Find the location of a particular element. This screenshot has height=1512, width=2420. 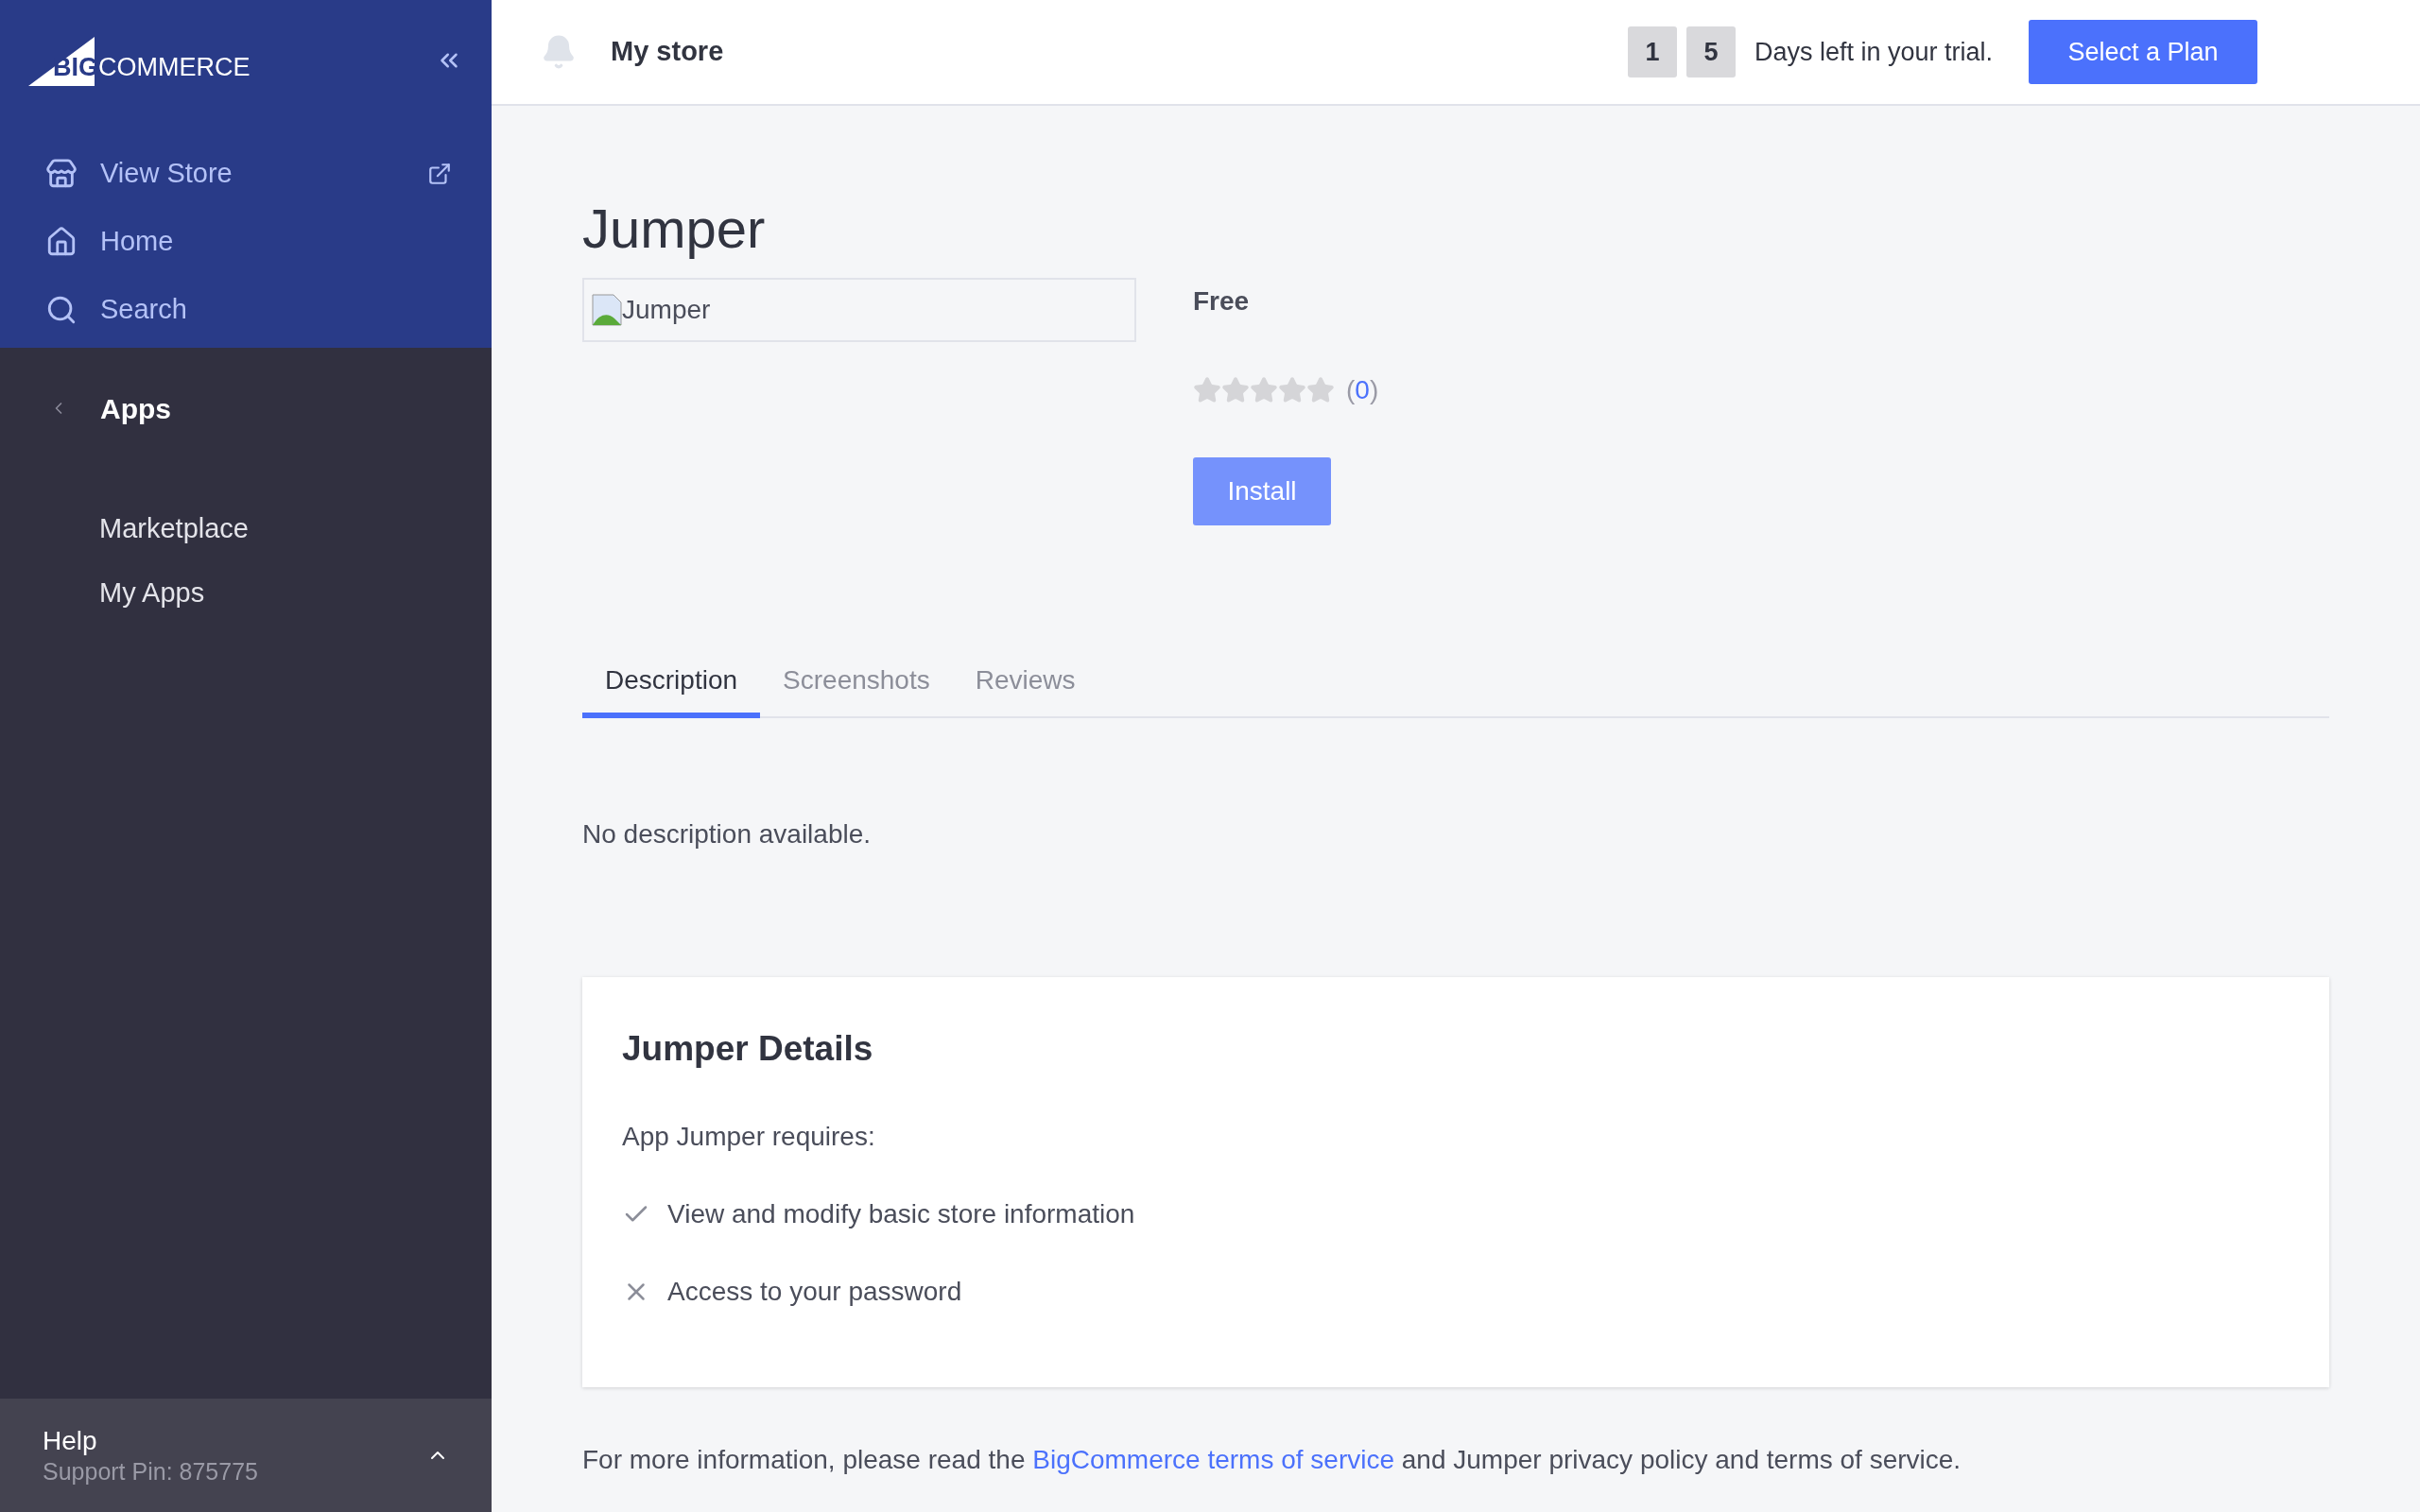

trial-digit: 5 is located at coordinates (1710, 51).